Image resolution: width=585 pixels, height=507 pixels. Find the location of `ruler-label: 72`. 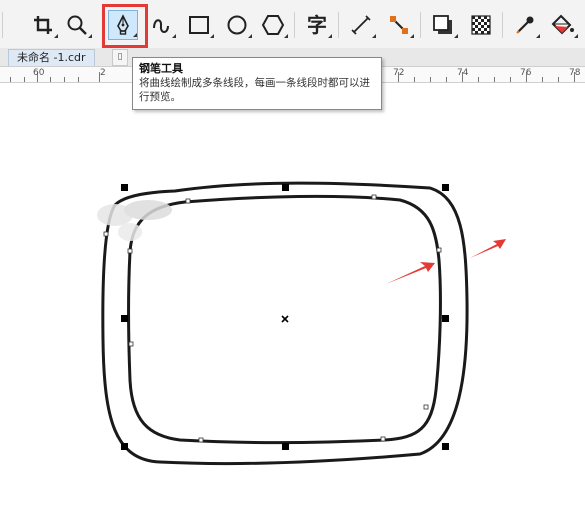

ruler-label: 72 is located at coordinates (399, 73).